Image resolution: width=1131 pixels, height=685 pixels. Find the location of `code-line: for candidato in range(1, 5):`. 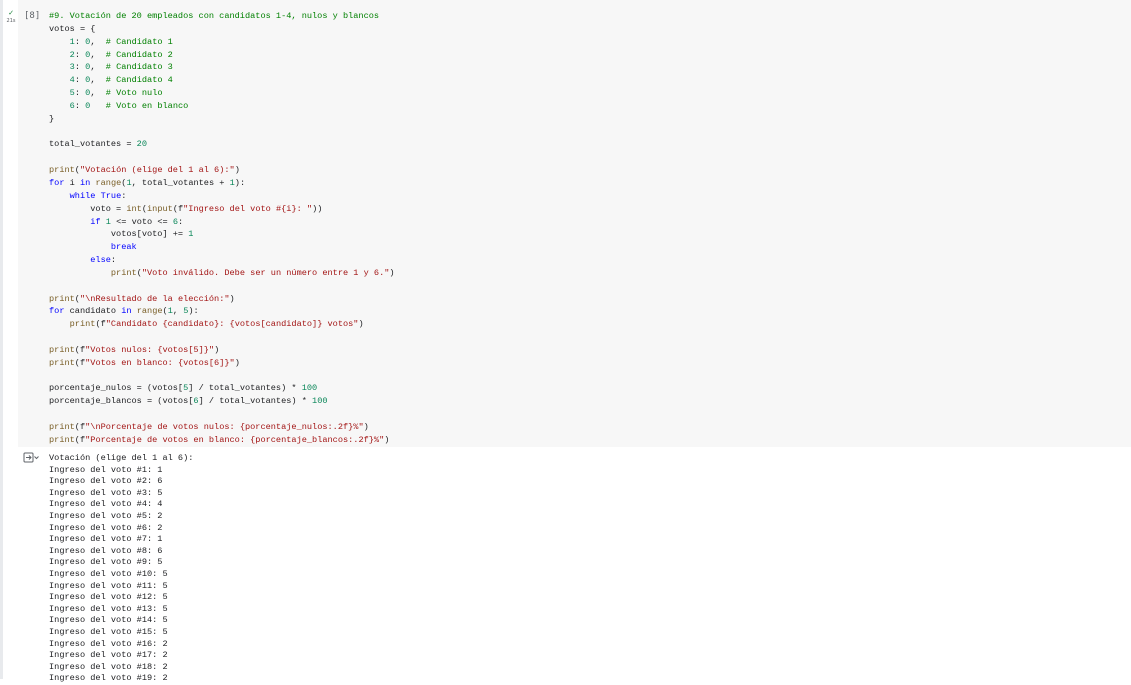

code-line: for candidato in range(1, 5): is located at coordinates (124, 311).